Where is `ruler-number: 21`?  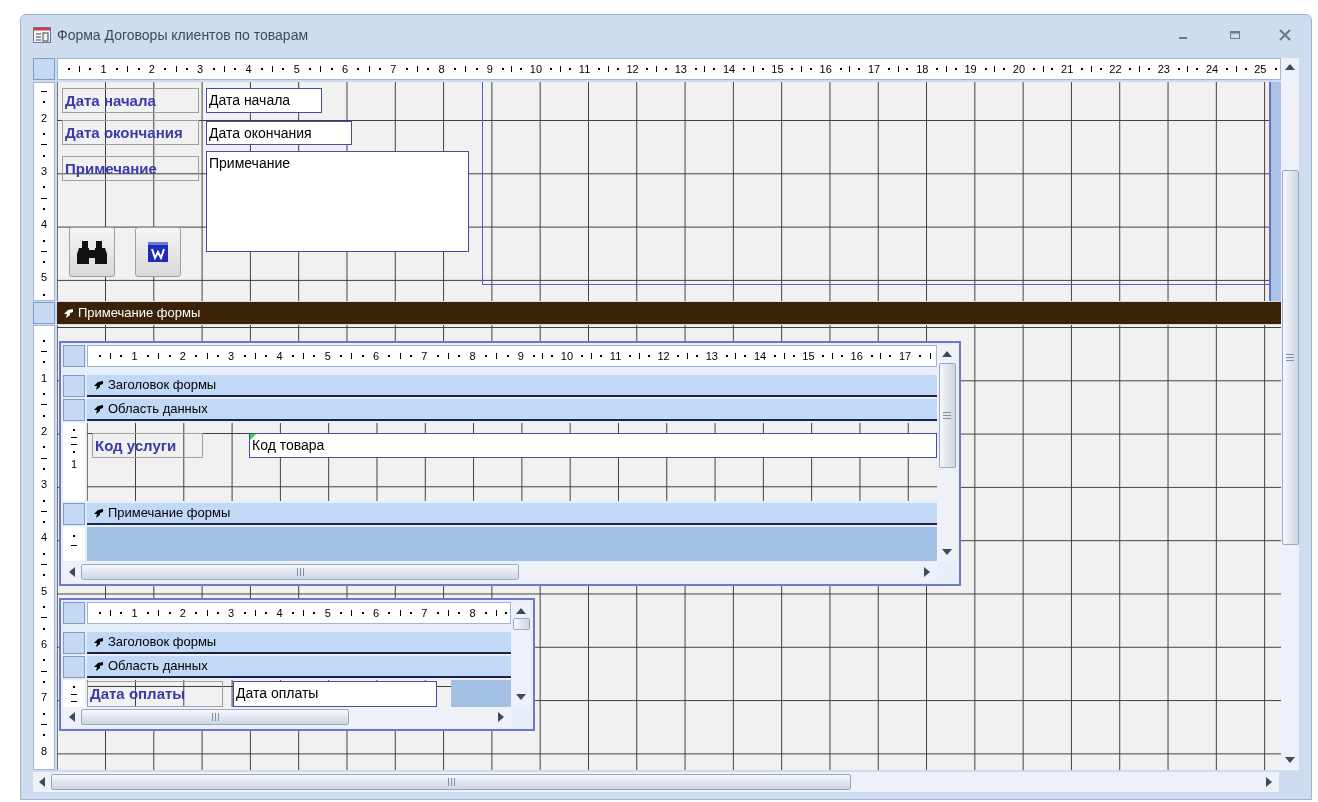
ruler-number: 21 is located at coordinates (1067, 69).